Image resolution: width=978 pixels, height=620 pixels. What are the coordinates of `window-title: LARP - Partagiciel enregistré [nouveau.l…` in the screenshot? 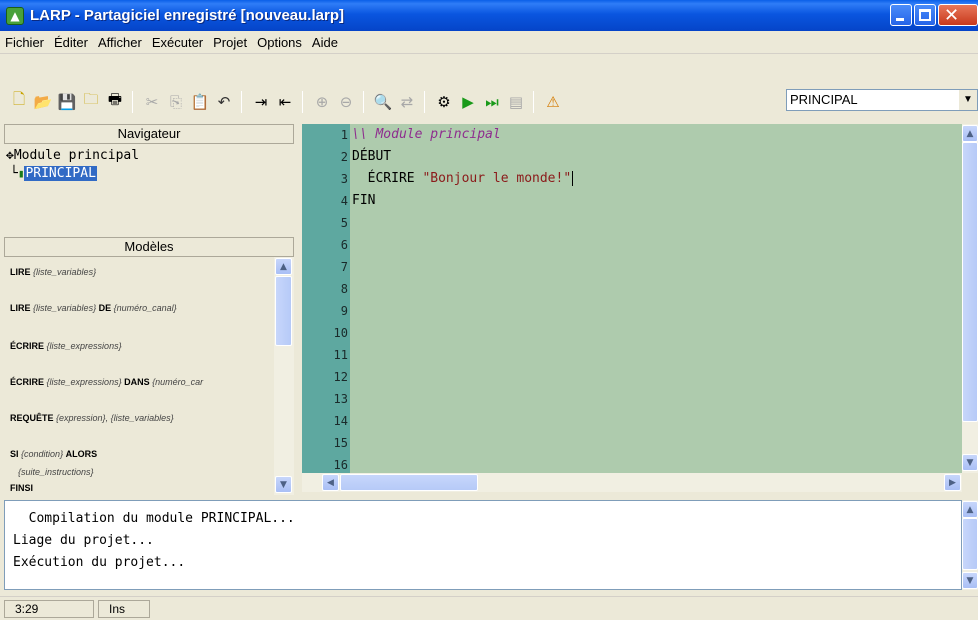 It's located at (187, 15).